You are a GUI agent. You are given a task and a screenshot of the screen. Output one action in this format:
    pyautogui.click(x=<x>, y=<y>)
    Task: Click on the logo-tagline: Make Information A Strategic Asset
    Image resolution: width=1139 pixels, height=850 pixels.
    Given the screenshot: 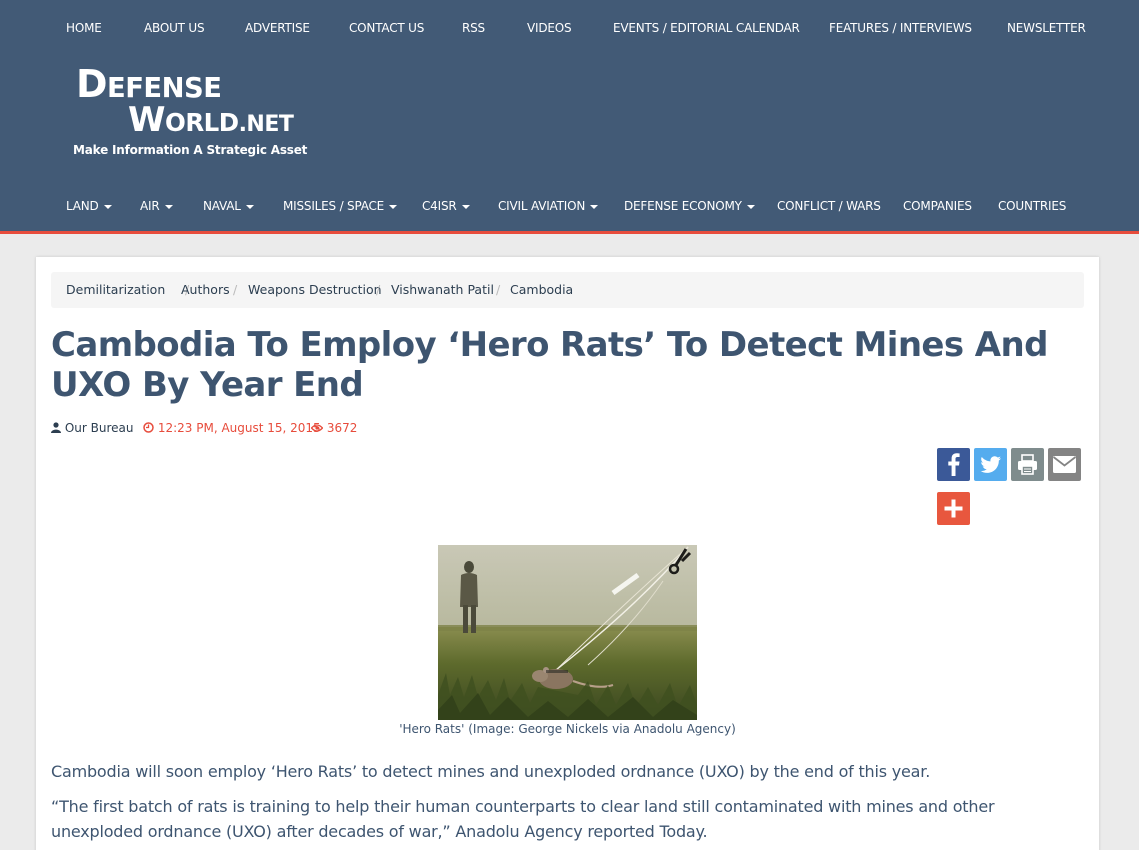 What is the action you would take?
    pyautogui.click(x=190, y=150)
    